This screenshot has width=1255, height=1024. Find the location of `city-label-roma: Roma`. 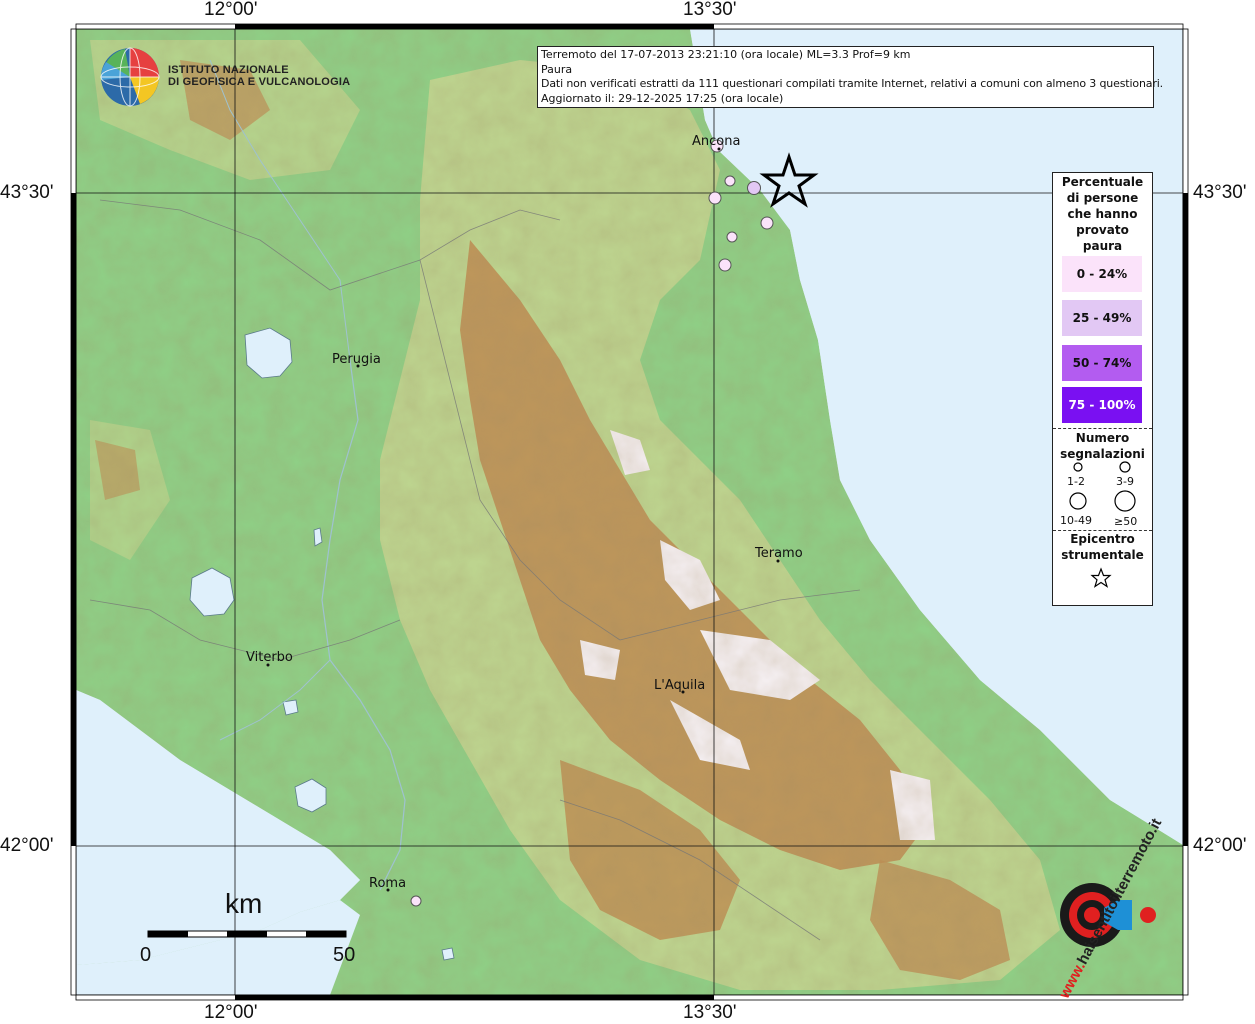

city-label-roma: Roma is located at coordinates (388, 883).